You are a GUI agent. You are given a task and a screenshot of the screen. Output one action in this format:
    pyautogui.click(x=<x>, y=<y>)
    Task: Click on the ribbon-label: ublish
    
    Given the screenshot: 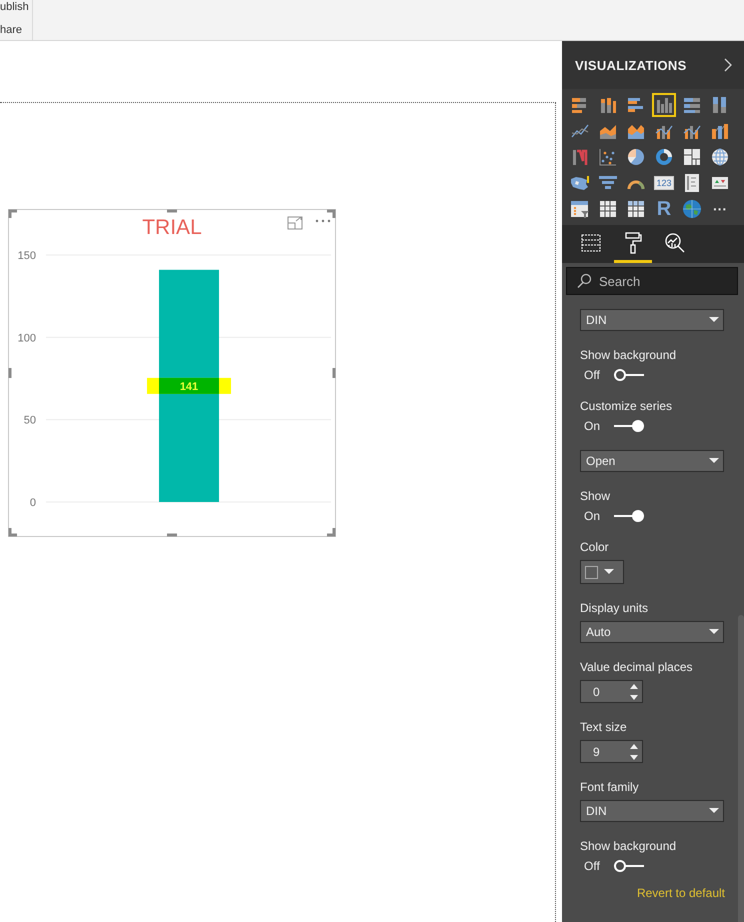 What is the action you would take?
    pyautogui.click(x=16, y=7)
    